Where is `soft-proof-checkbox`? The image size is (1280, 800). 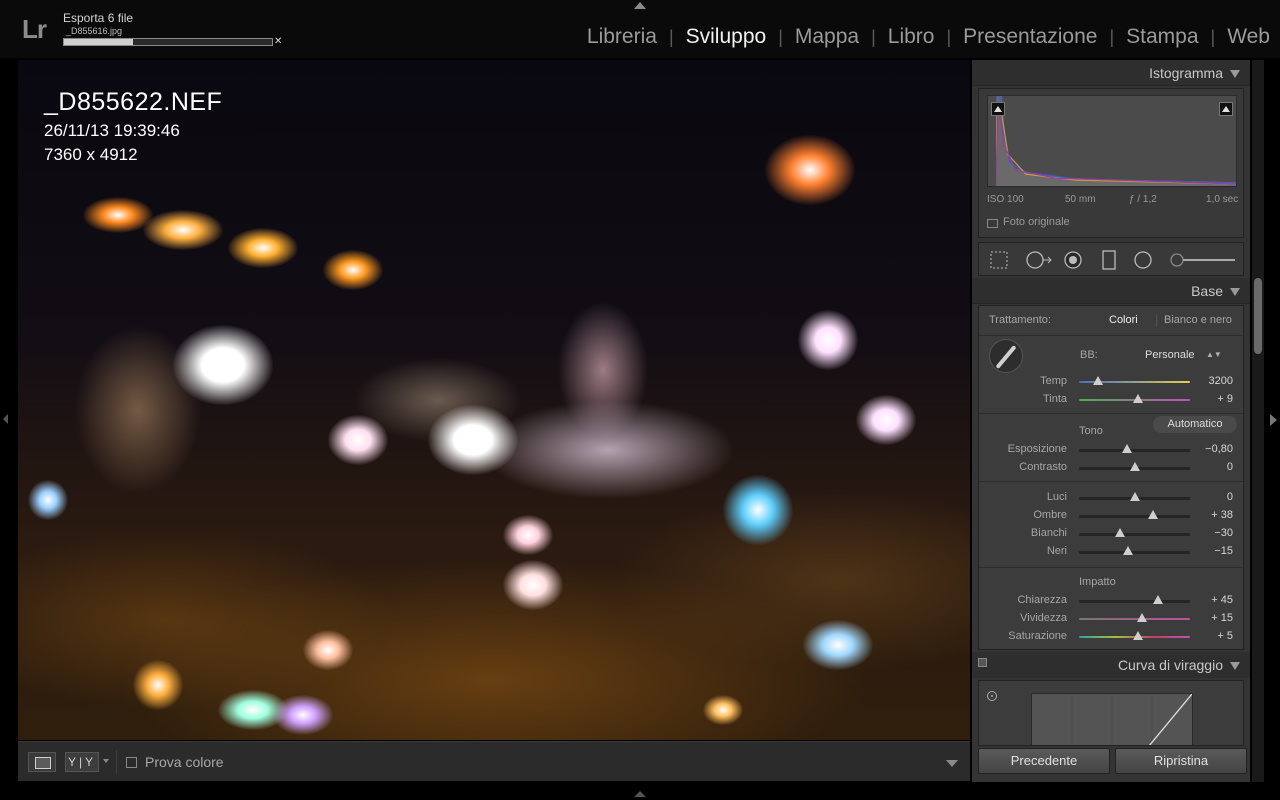
soft-proof-checkbox is located at coordinates (131, 762).